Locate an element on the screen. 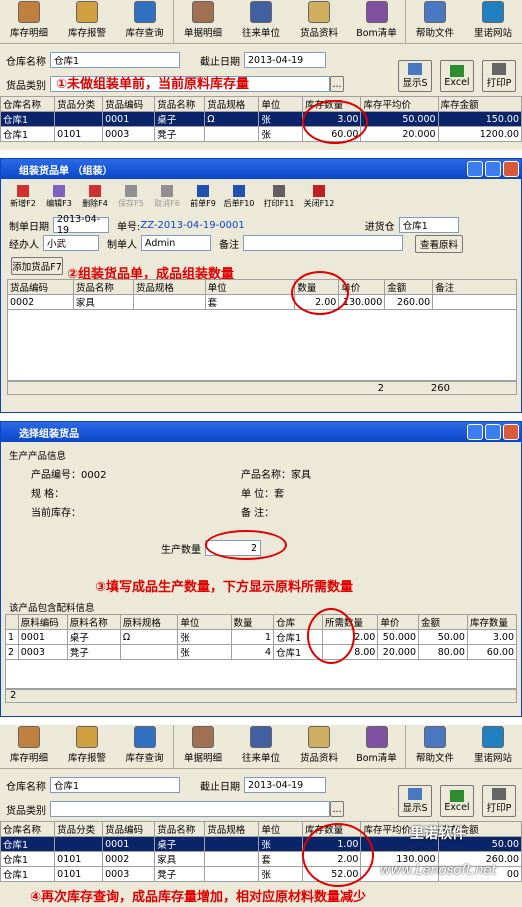  view-material-button: 查看原料 is located at coordinates (439, 244).